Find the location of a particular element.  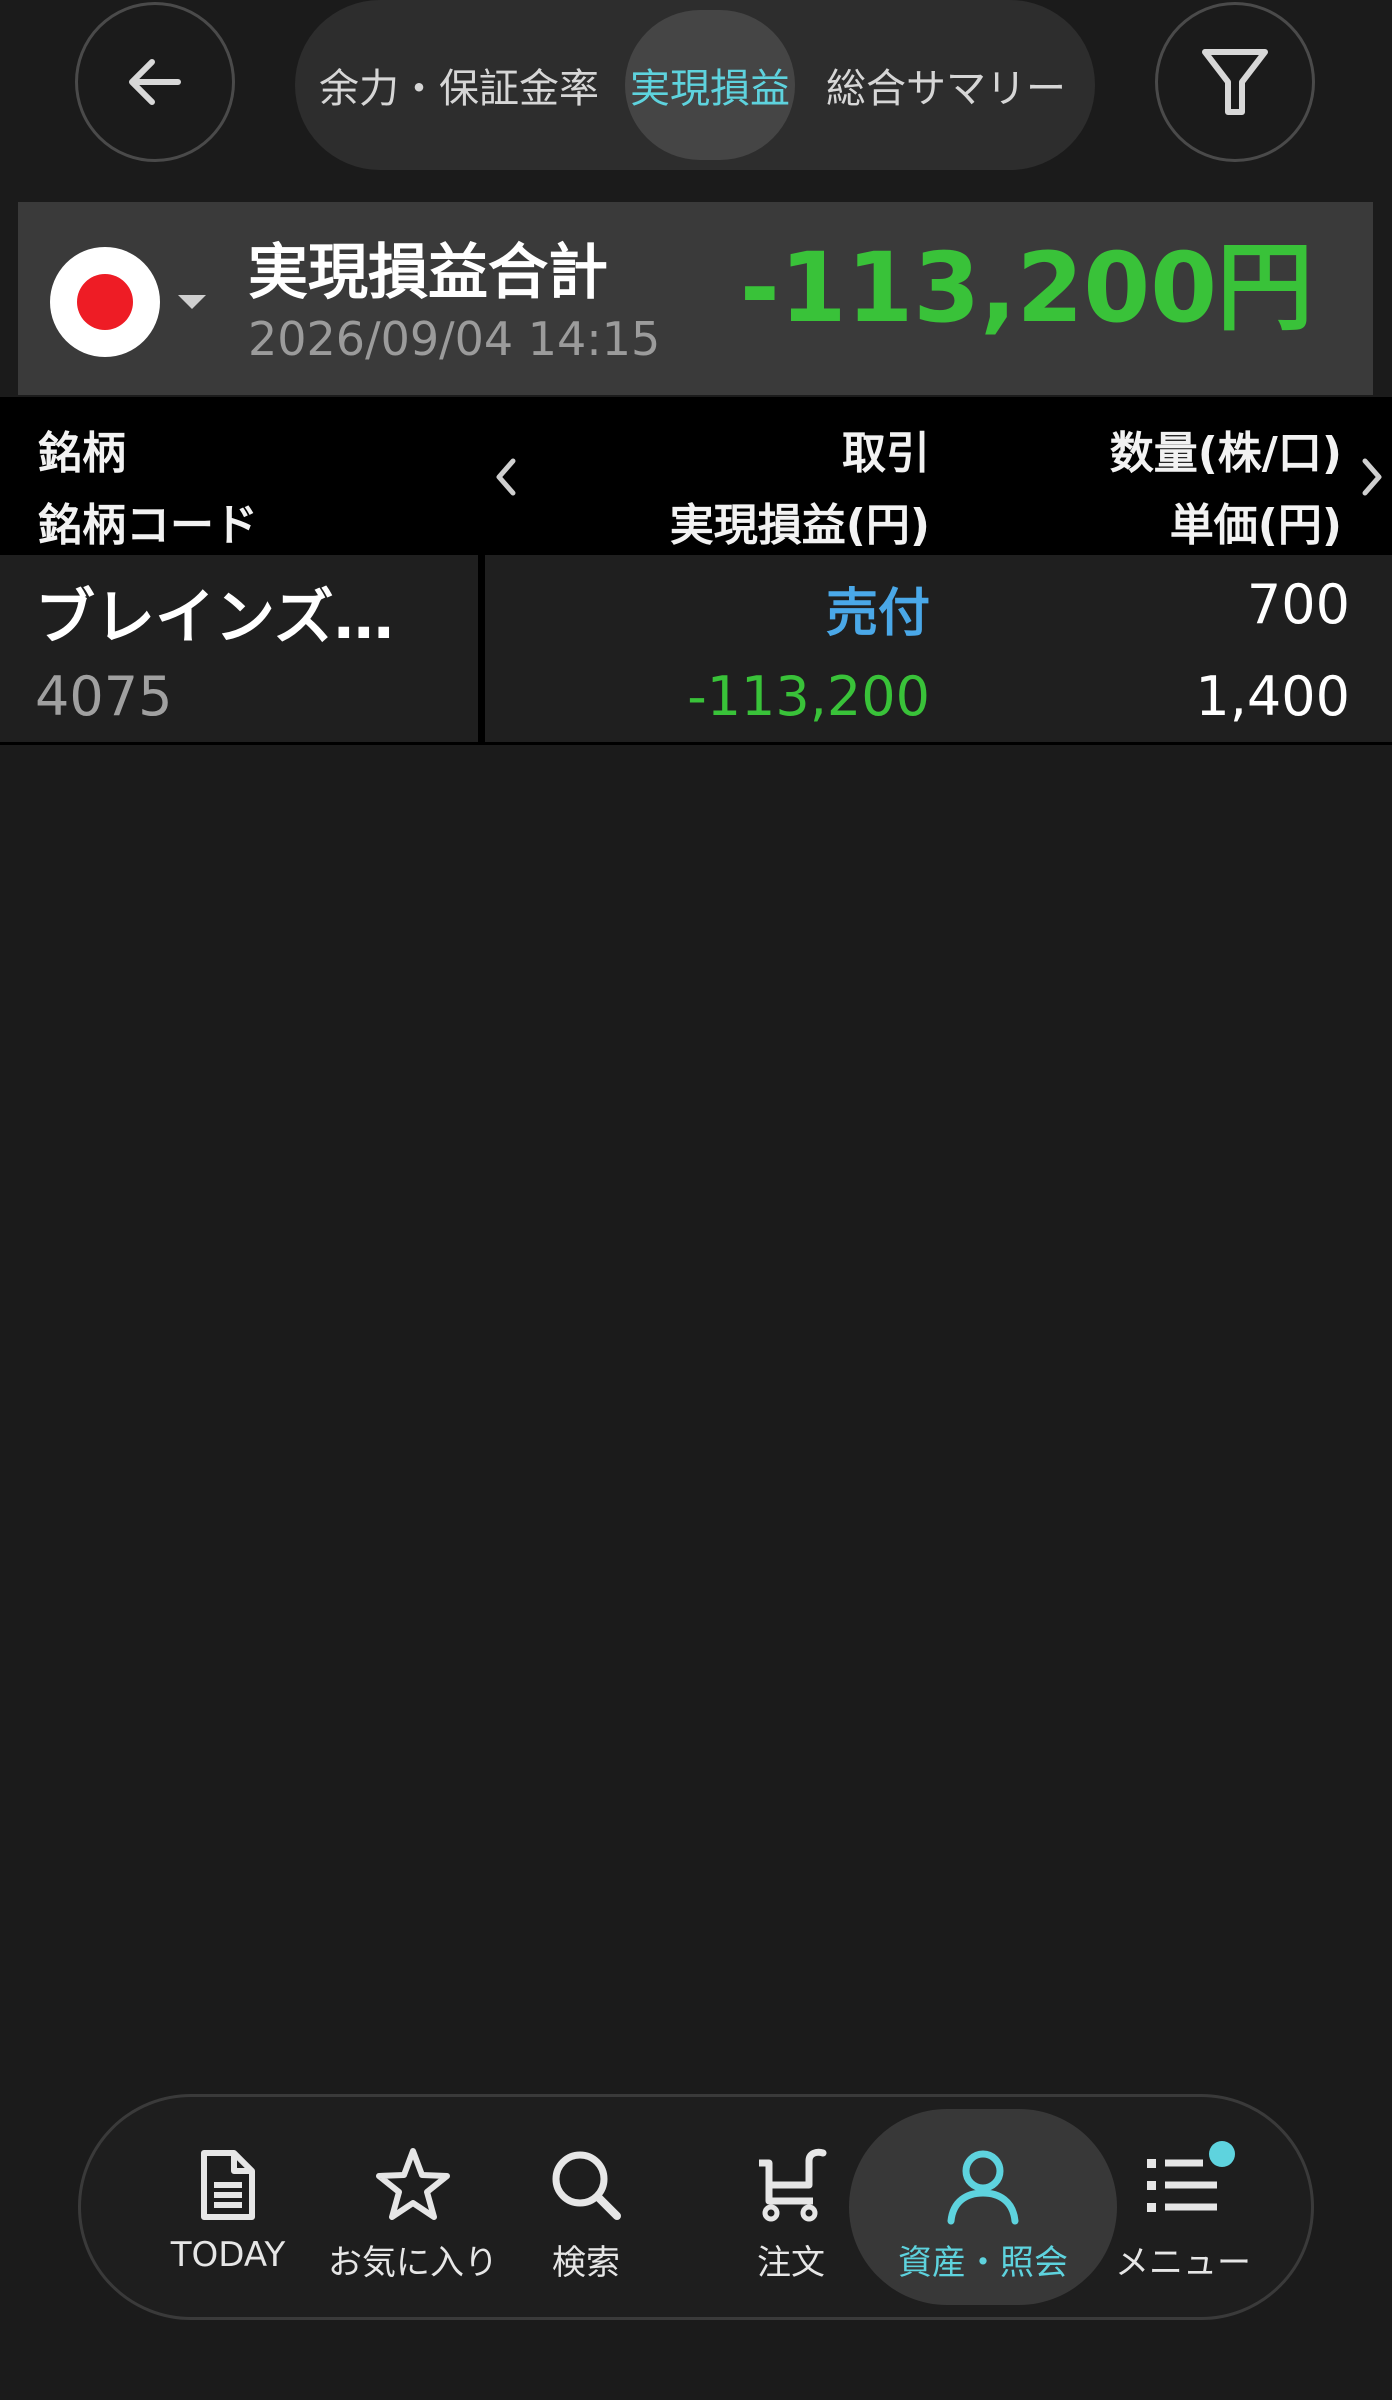

header-realized-pl: 実現損益(円) is located at coordinates (799, 525).